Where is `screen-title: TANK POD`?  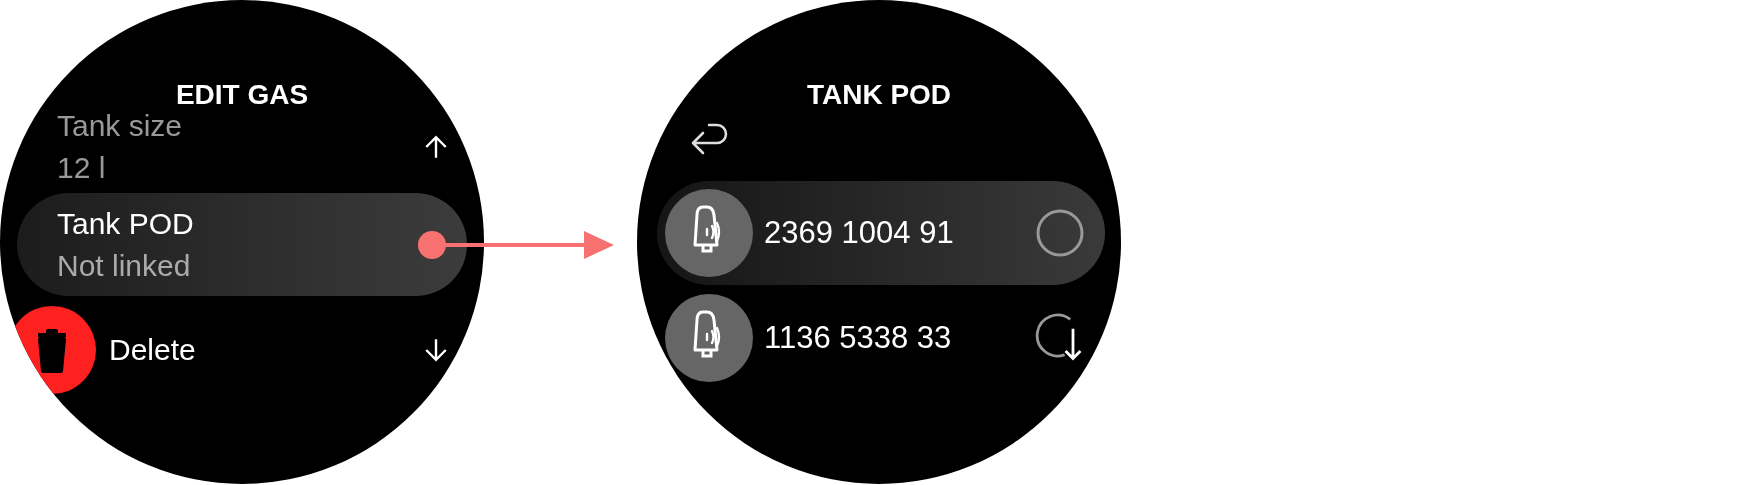 screen-title: TANK POD is located at coordinates (879, 95).